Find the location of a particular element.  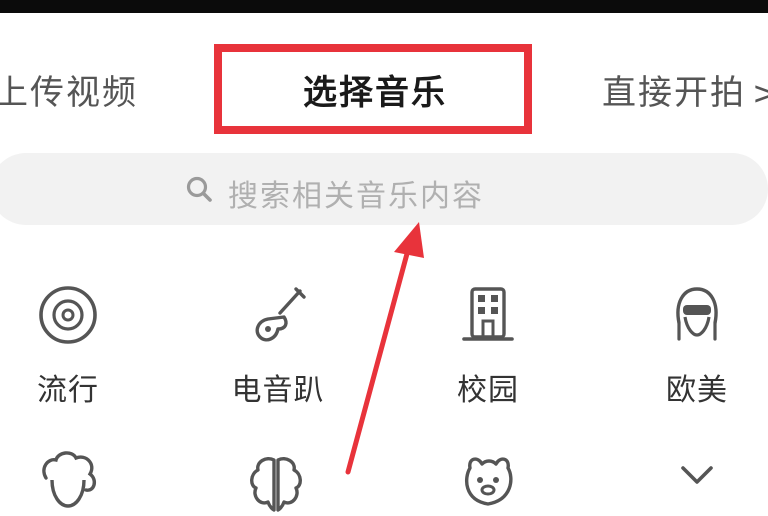

category-label: 校园 is located at coordinates (488, 390).